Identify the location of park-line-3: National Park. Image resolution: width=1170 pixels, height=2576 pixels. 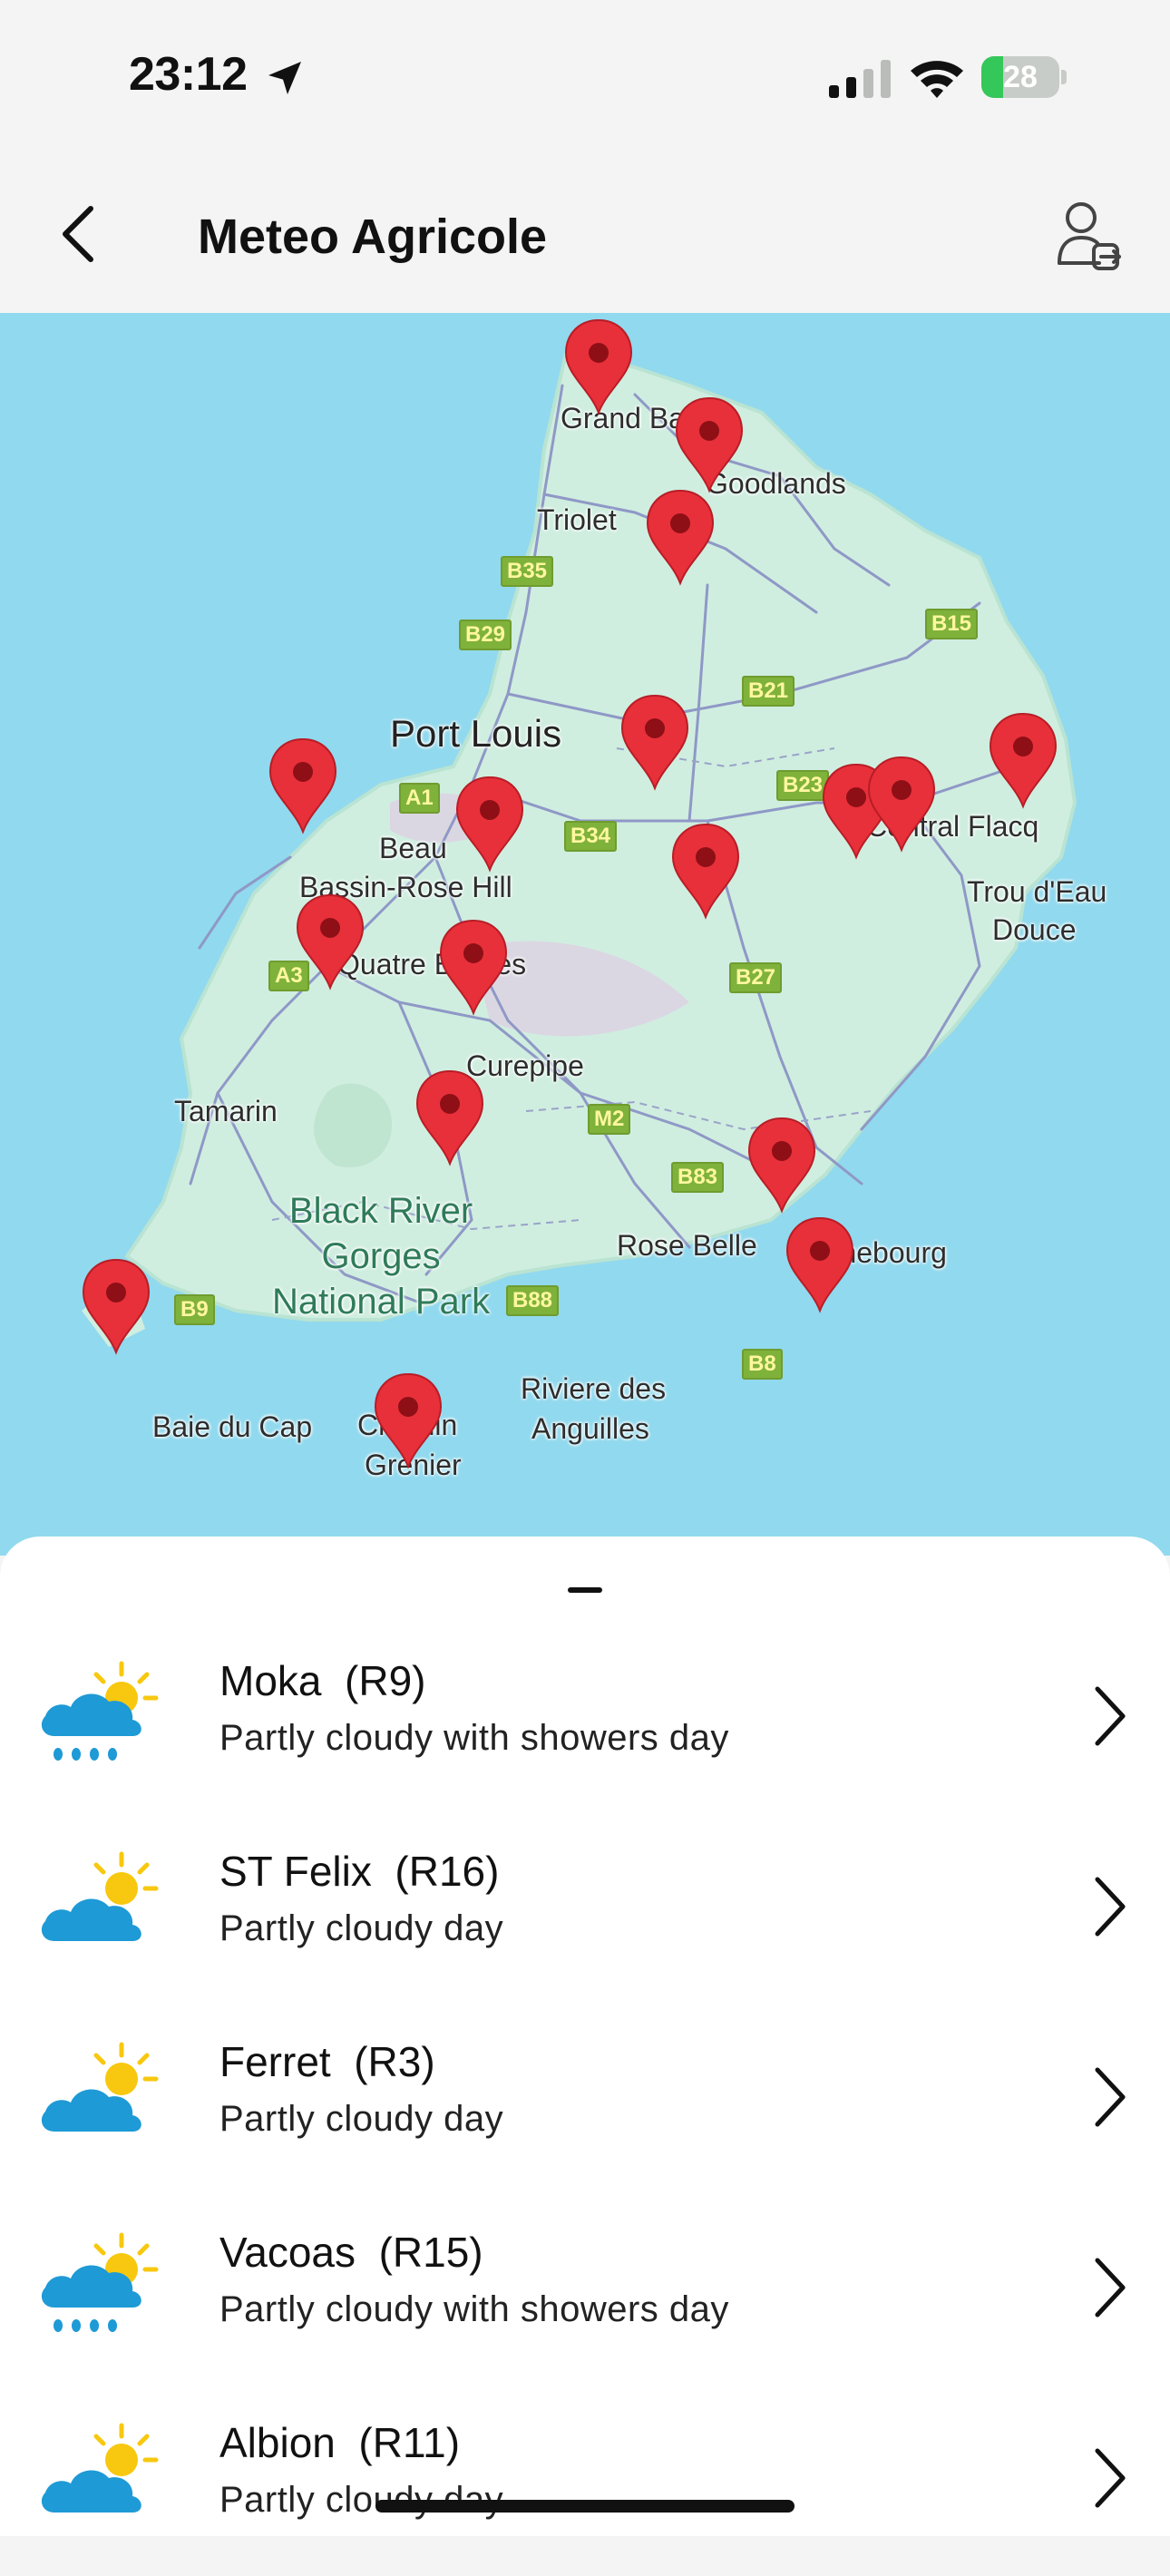
(381, 1302).